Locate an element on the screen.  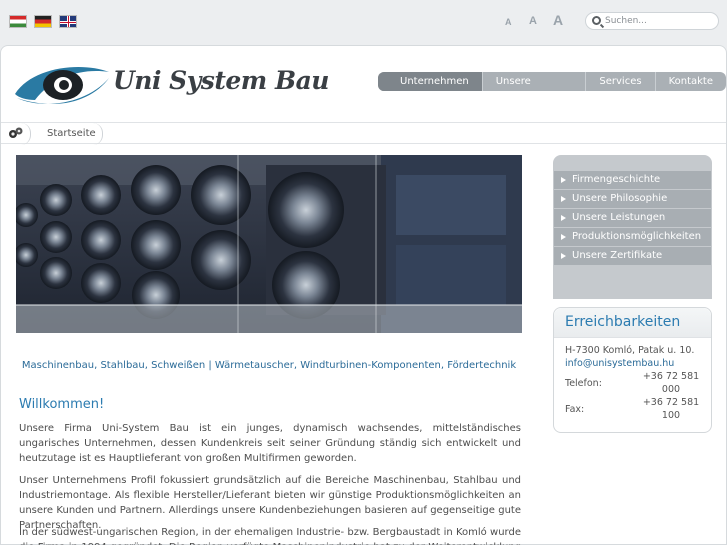
english-flag-icon is located at coordinates (68, 21).